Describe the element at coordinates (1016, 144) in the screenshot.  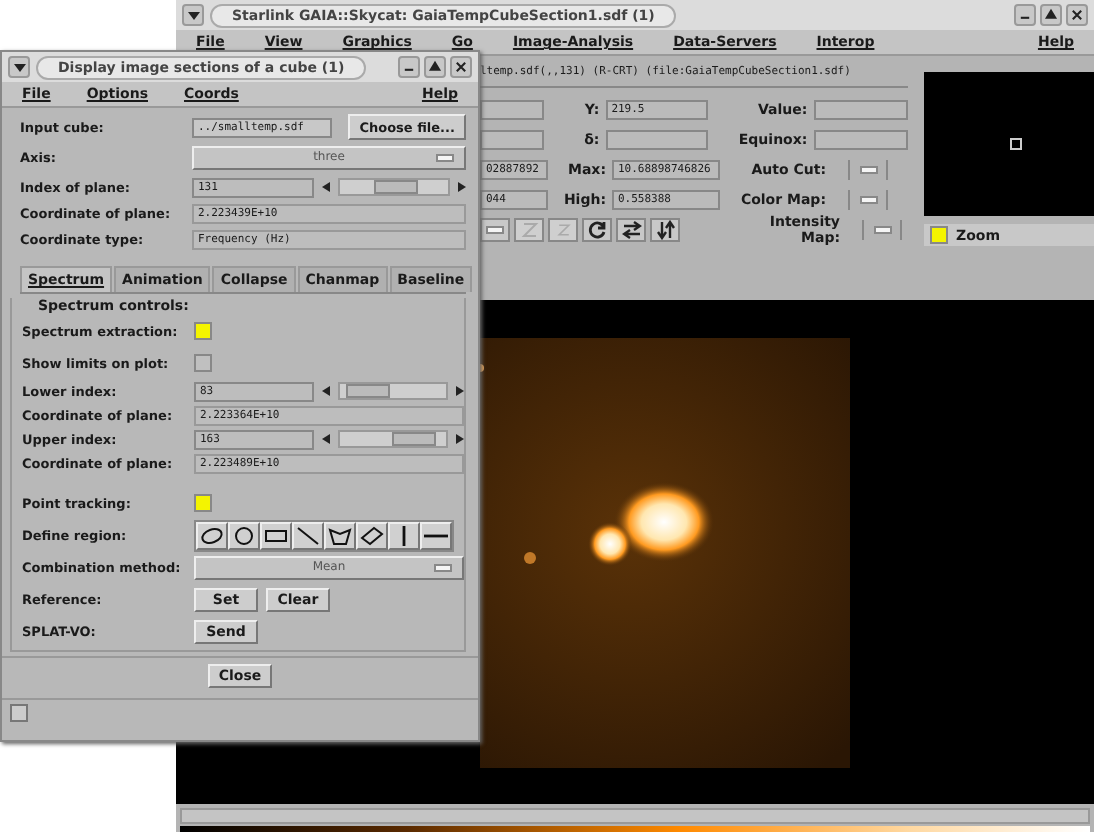
I see `view-box-marker` at that location.